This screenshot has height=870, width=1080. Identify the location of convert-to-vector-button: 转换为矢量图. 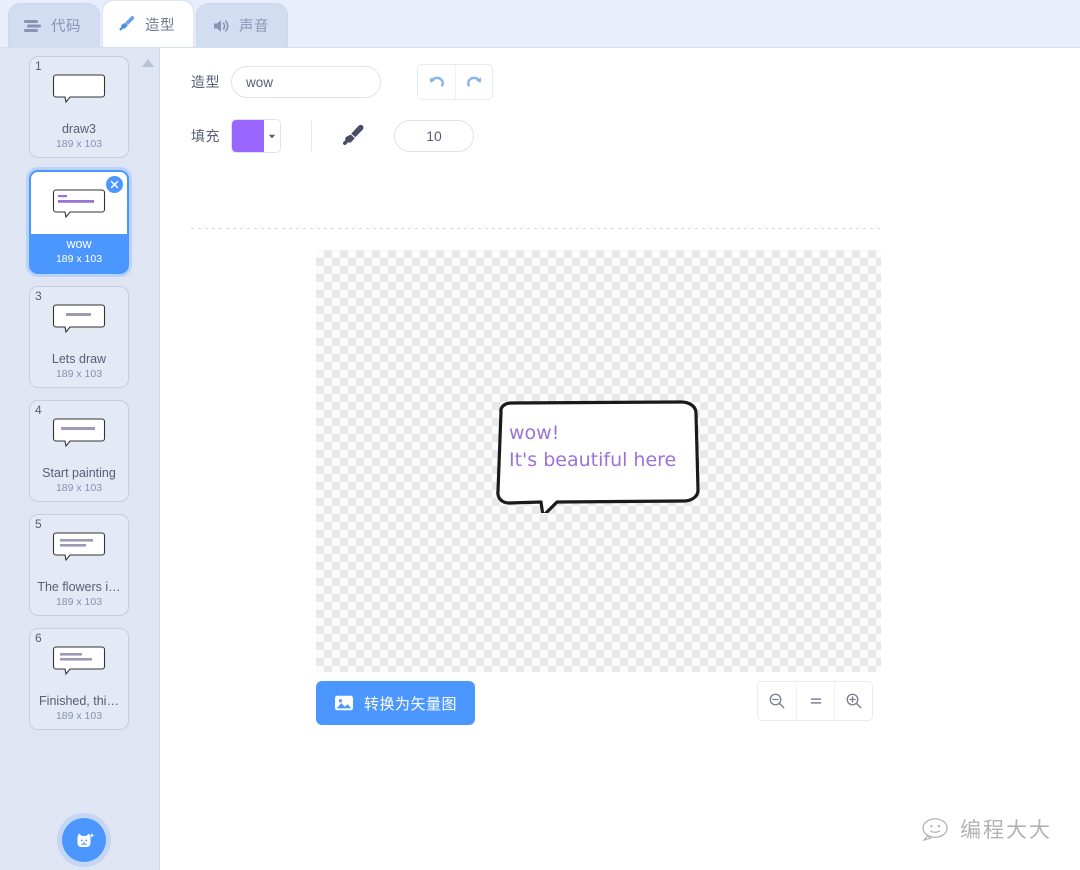
(396, 703).